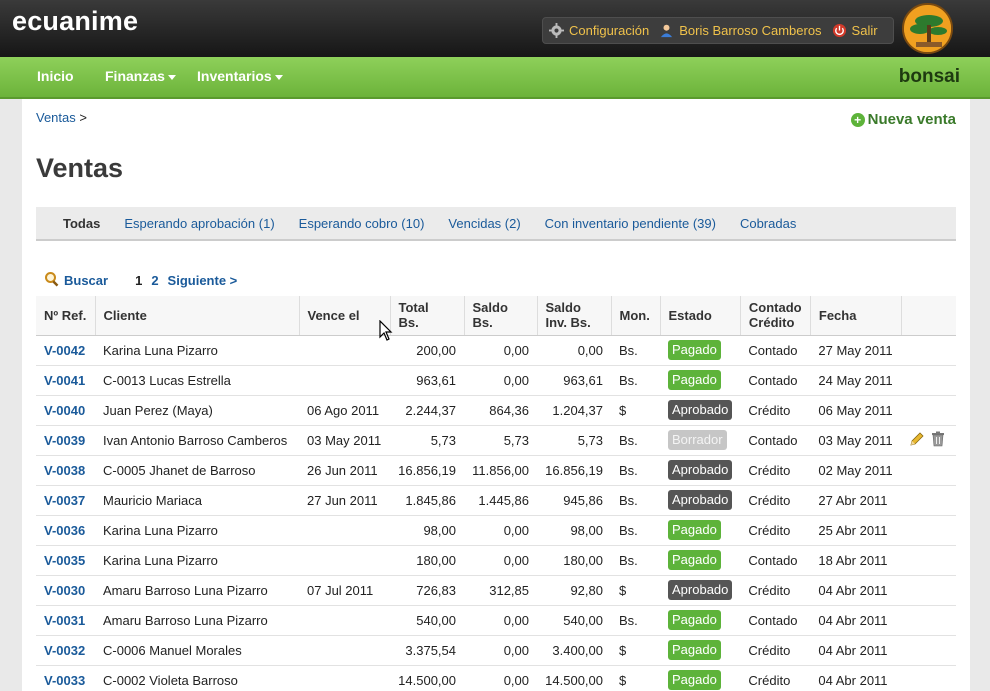  Describe the element at coordinates (501, 316) in the screenshot. I see `col-saldo: Saldo Bs.` at that location.